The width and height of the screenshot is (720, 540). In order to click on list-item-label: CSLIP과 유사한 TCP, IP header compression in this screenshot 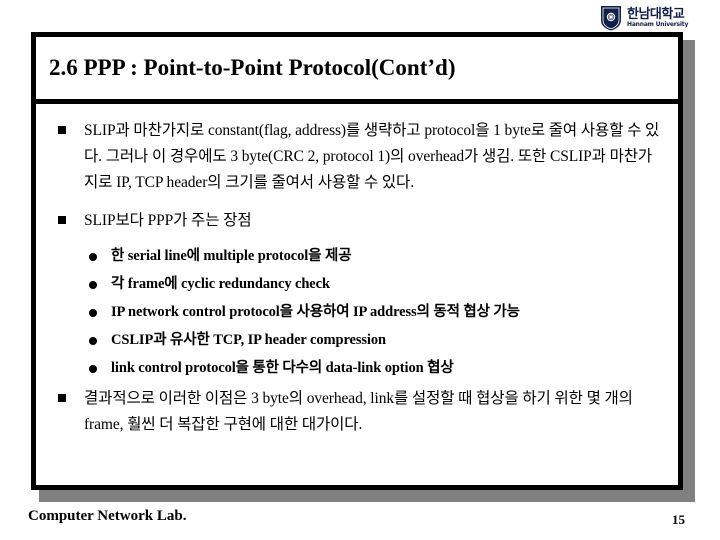, I will do `click(248, 340)`.